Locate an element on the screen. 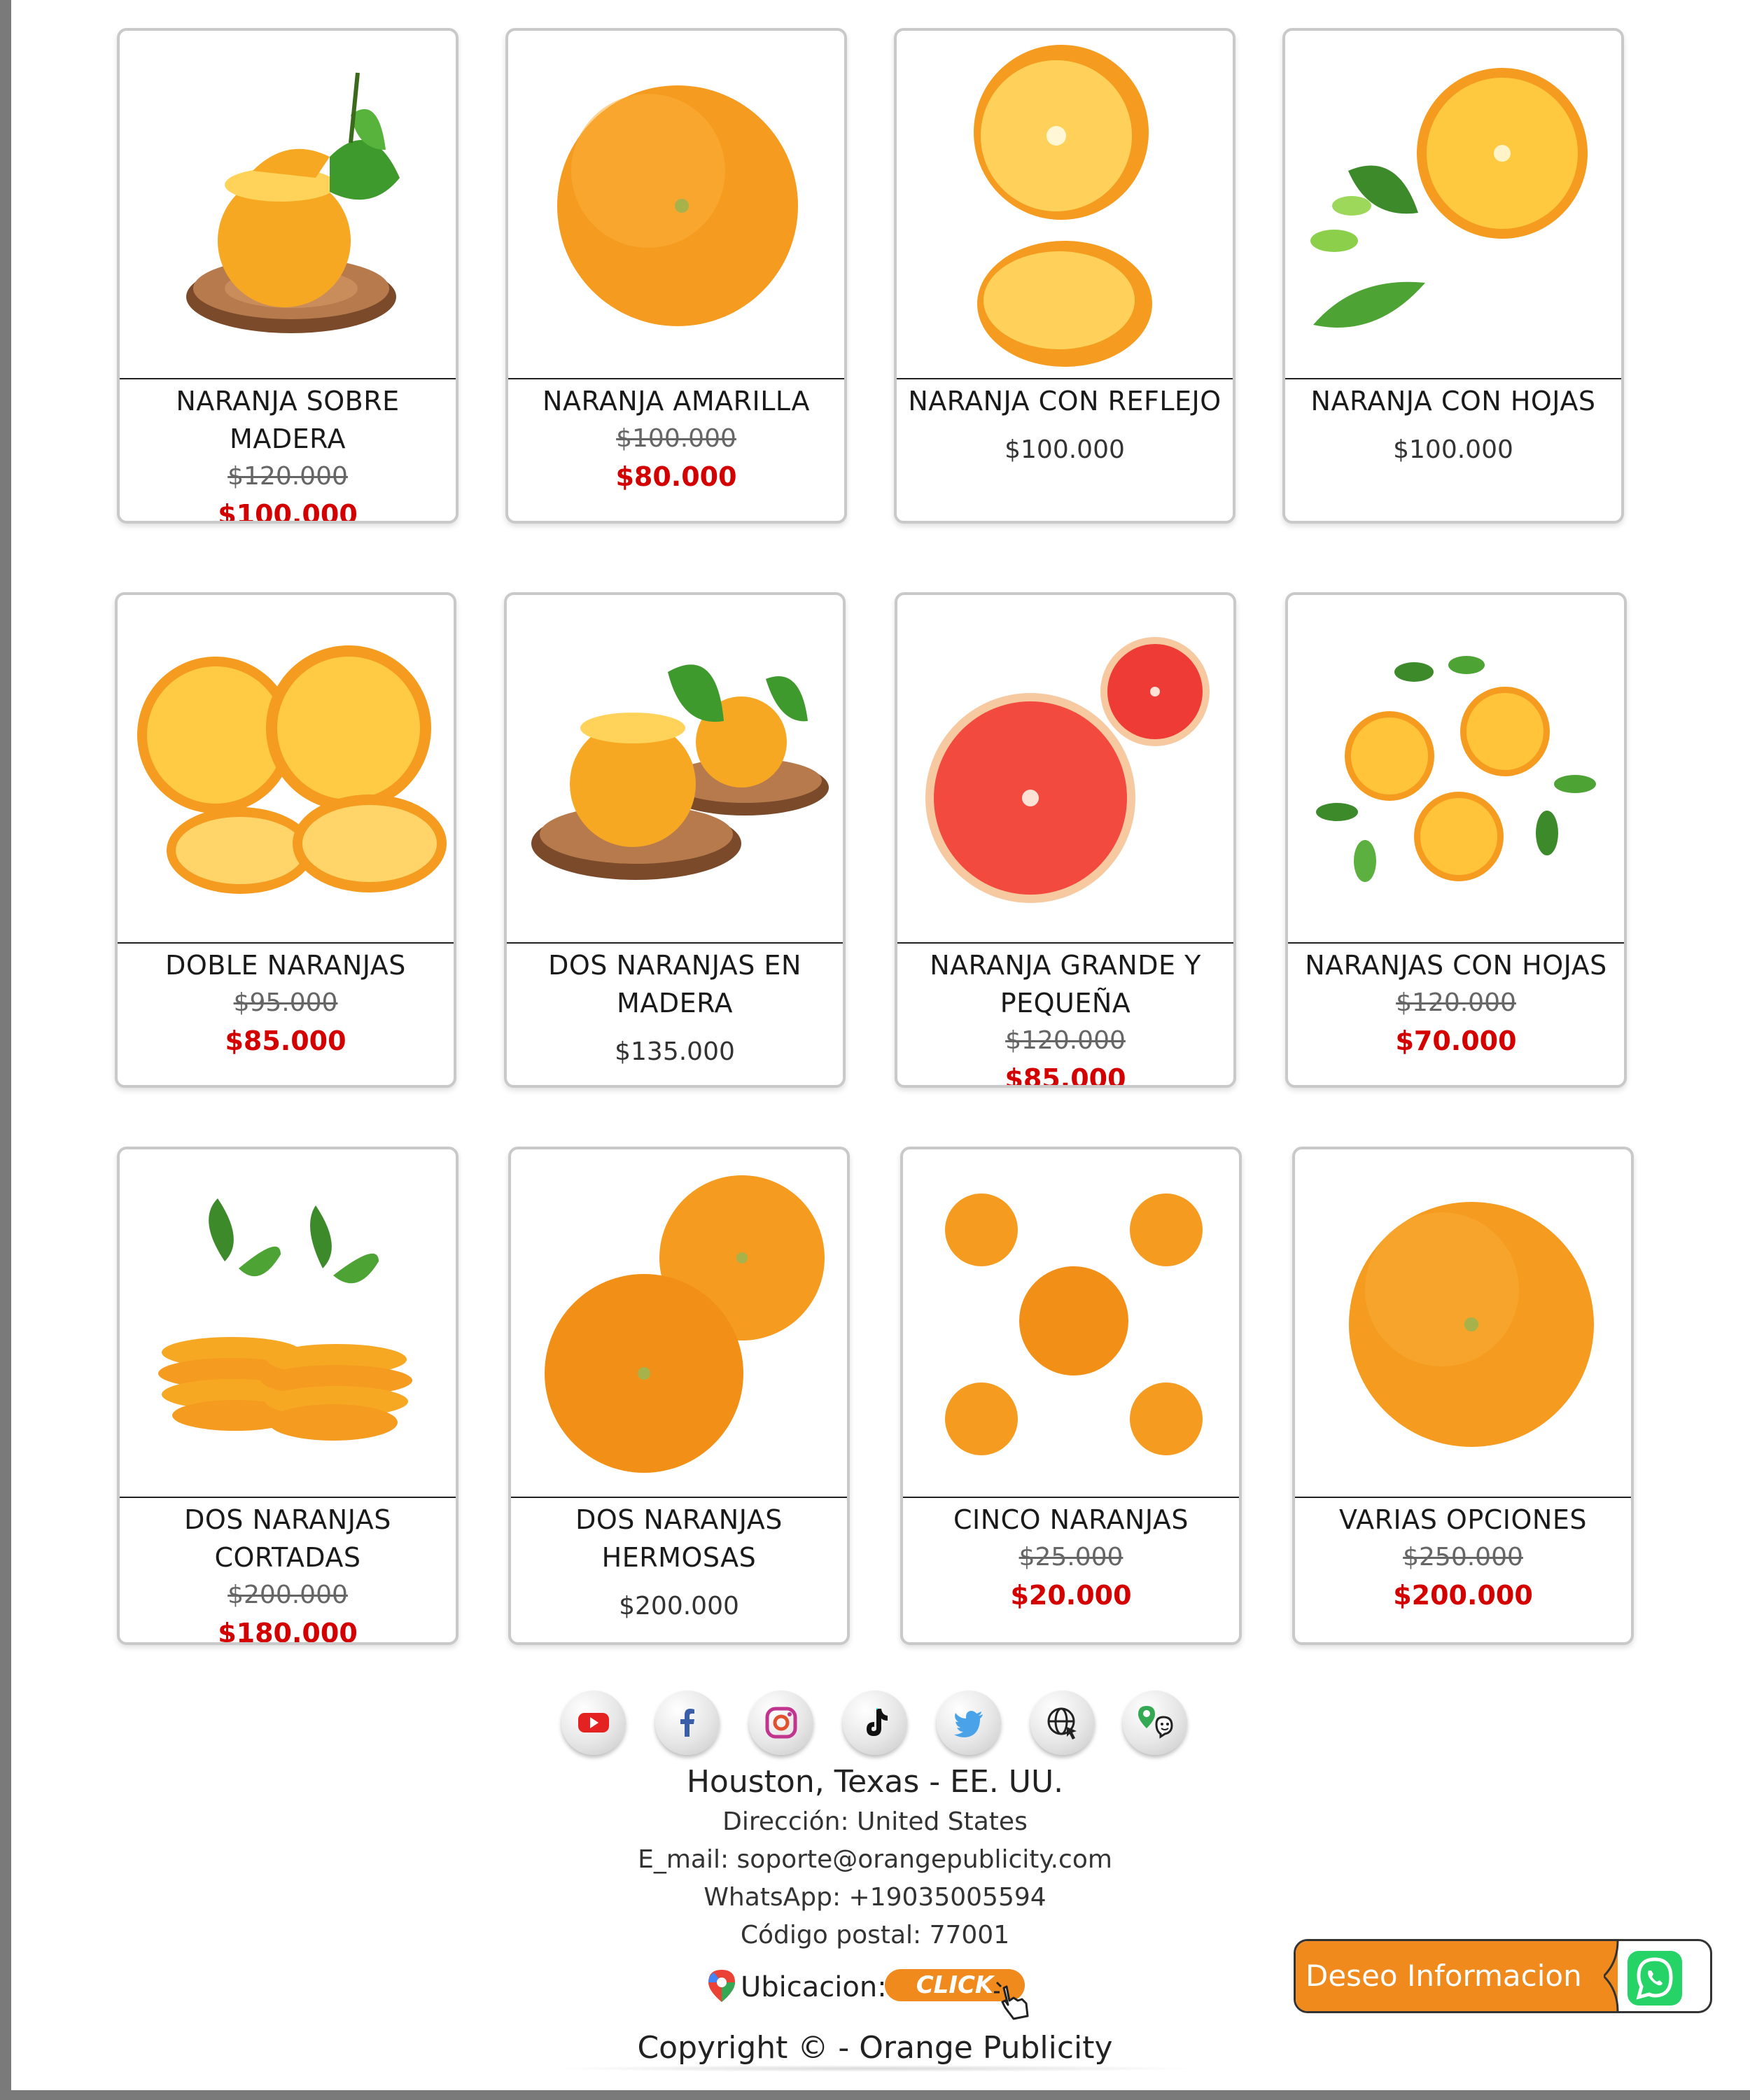 The image size is (1750, 2100). product-name: DOBLE NARANJAS is located at coordinates (285, 965).